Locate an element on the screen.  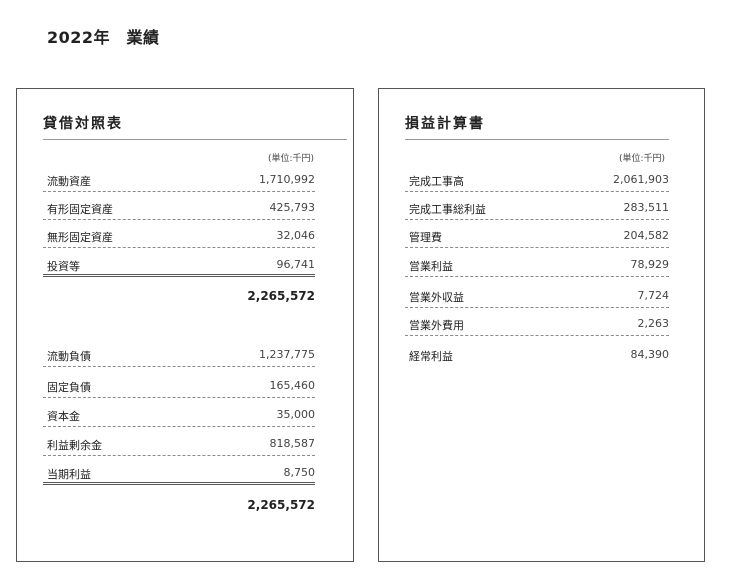
table-row: 有形固定資産 425,793 is located at coordinates (179, 207).